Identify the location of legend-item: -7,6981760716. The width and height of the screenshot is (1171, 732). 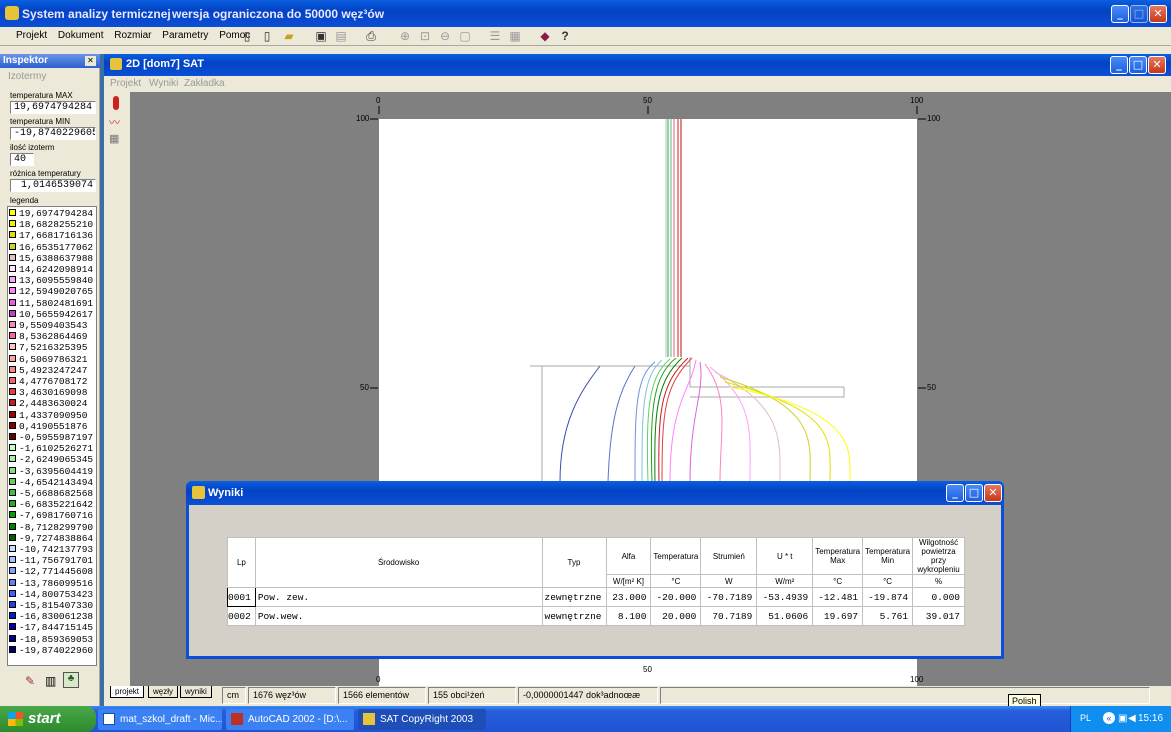
(51, 516).